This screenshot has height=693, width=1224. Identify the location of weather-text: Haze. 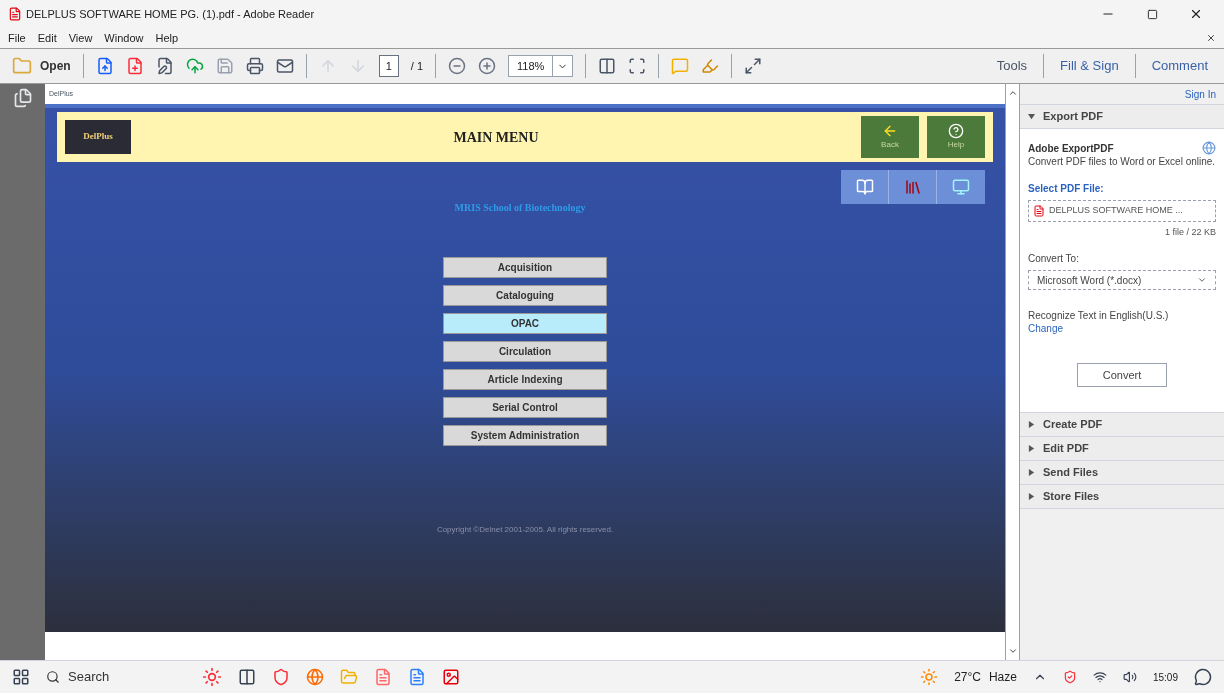
(1002, 677).